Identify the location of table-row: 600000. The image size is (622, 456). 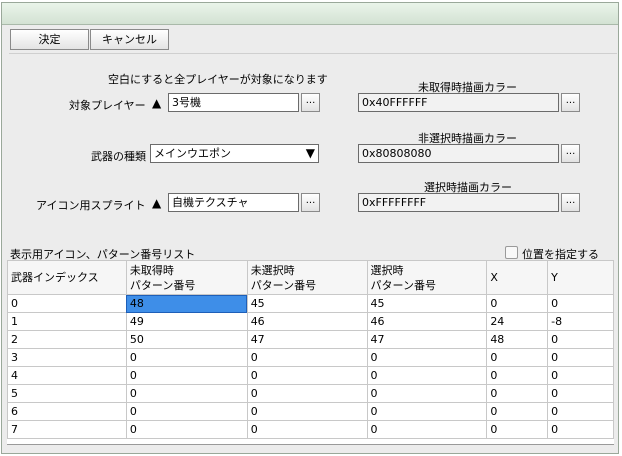
(310, 411).